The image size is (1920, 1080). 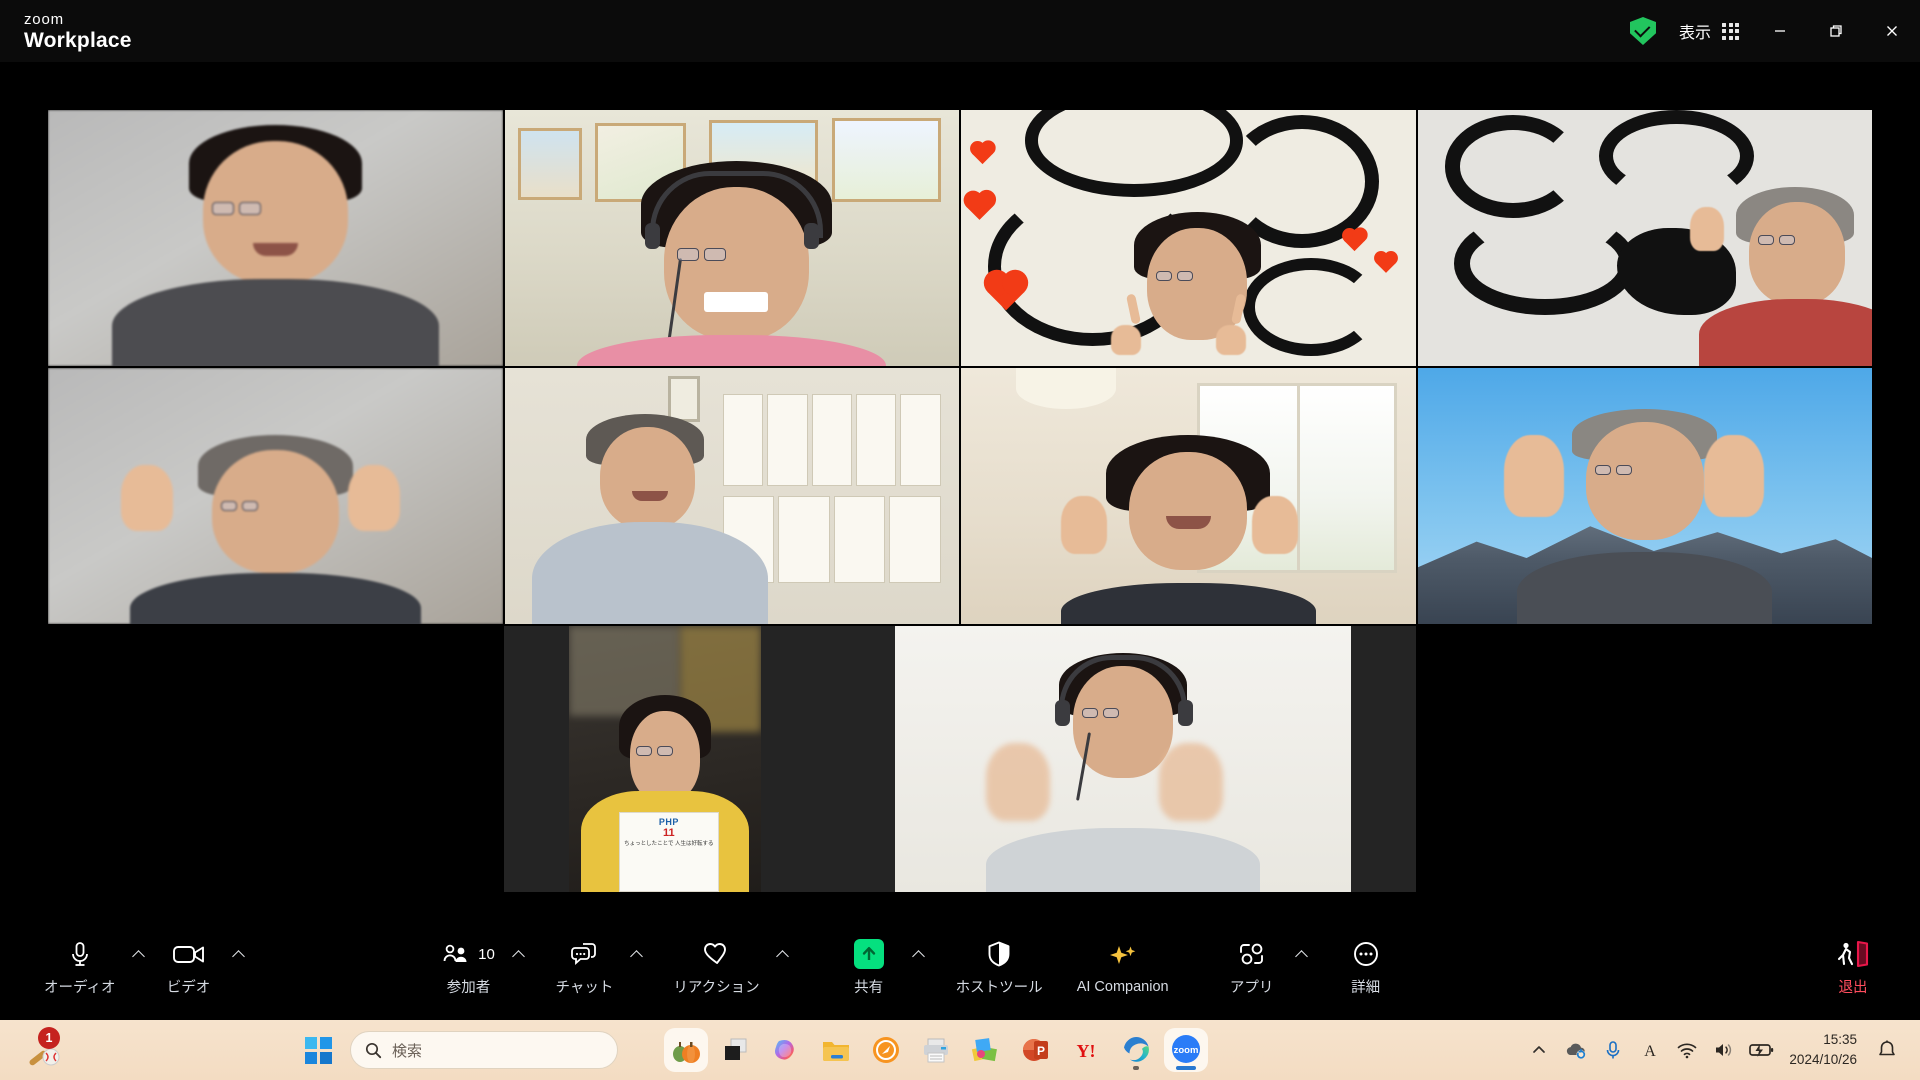 I want to click on participant-tile-active-speaker, so click(x=731, y=238).